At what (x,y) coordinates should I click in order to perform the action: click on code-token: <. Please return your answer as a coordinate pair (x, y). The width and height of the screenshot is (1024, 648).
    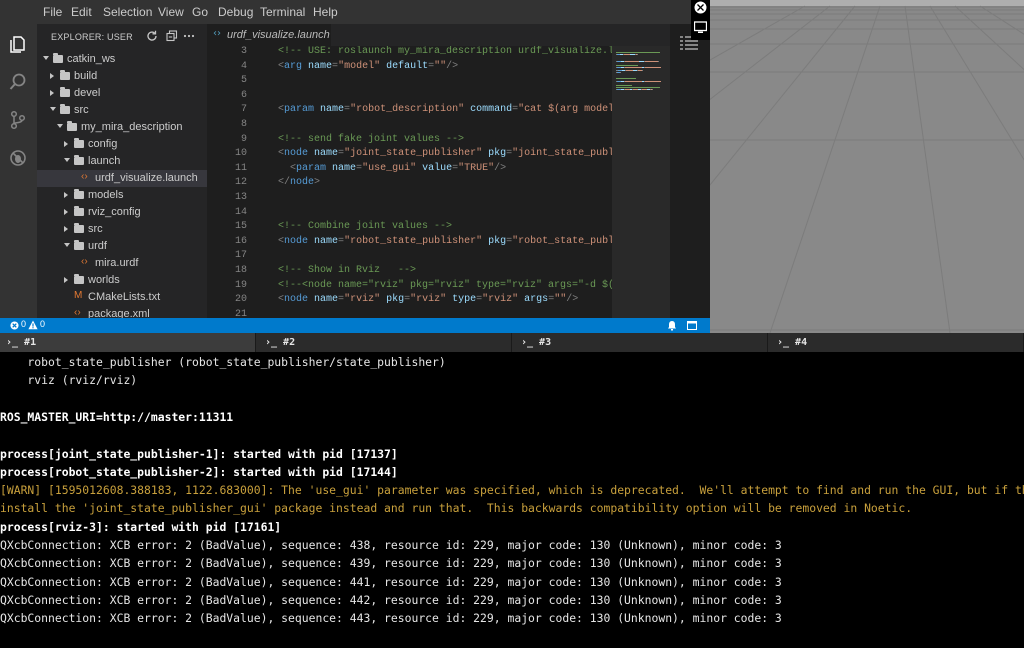
    Looking at the image, I should click on (287, 168).